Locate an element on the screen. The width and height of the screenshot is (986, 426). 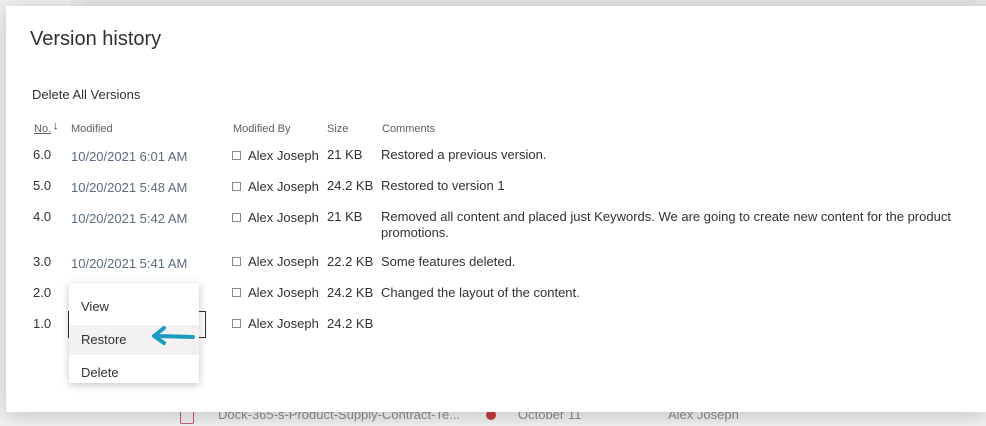
column-header-modified: Modified is located at coordinates (92, 129).